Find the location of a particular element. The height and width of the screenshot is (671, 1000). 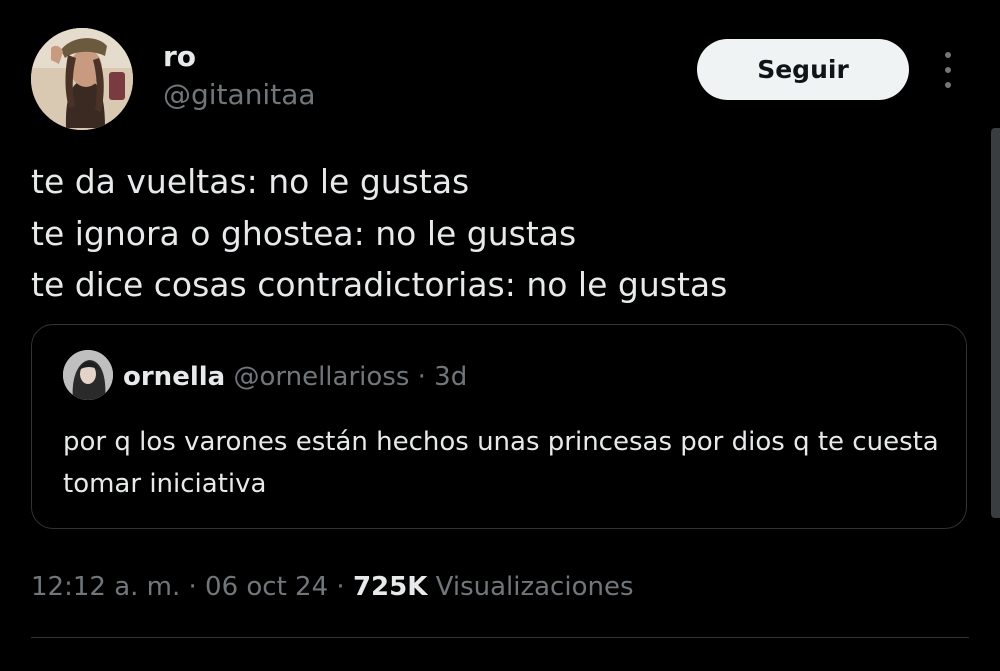

quoted-tweet-header: ornella @ornellarioss · 3d is located at coordinates (295, 377).